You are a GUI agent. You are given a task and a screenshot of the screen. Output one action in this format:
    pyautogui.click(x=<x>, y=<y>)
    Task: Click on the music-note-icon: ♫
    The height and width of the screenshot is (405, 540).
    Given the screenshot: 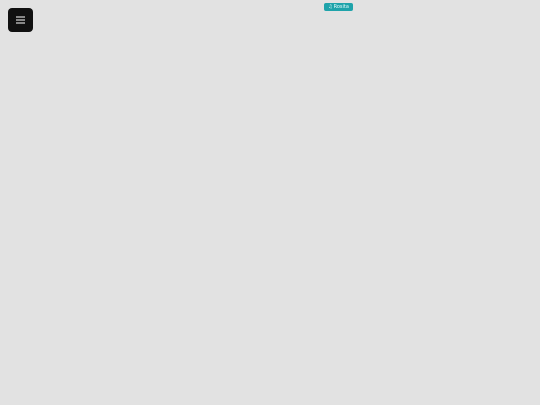 What is the action you would take?
    pyautogui.click(x=330, y=7)
    